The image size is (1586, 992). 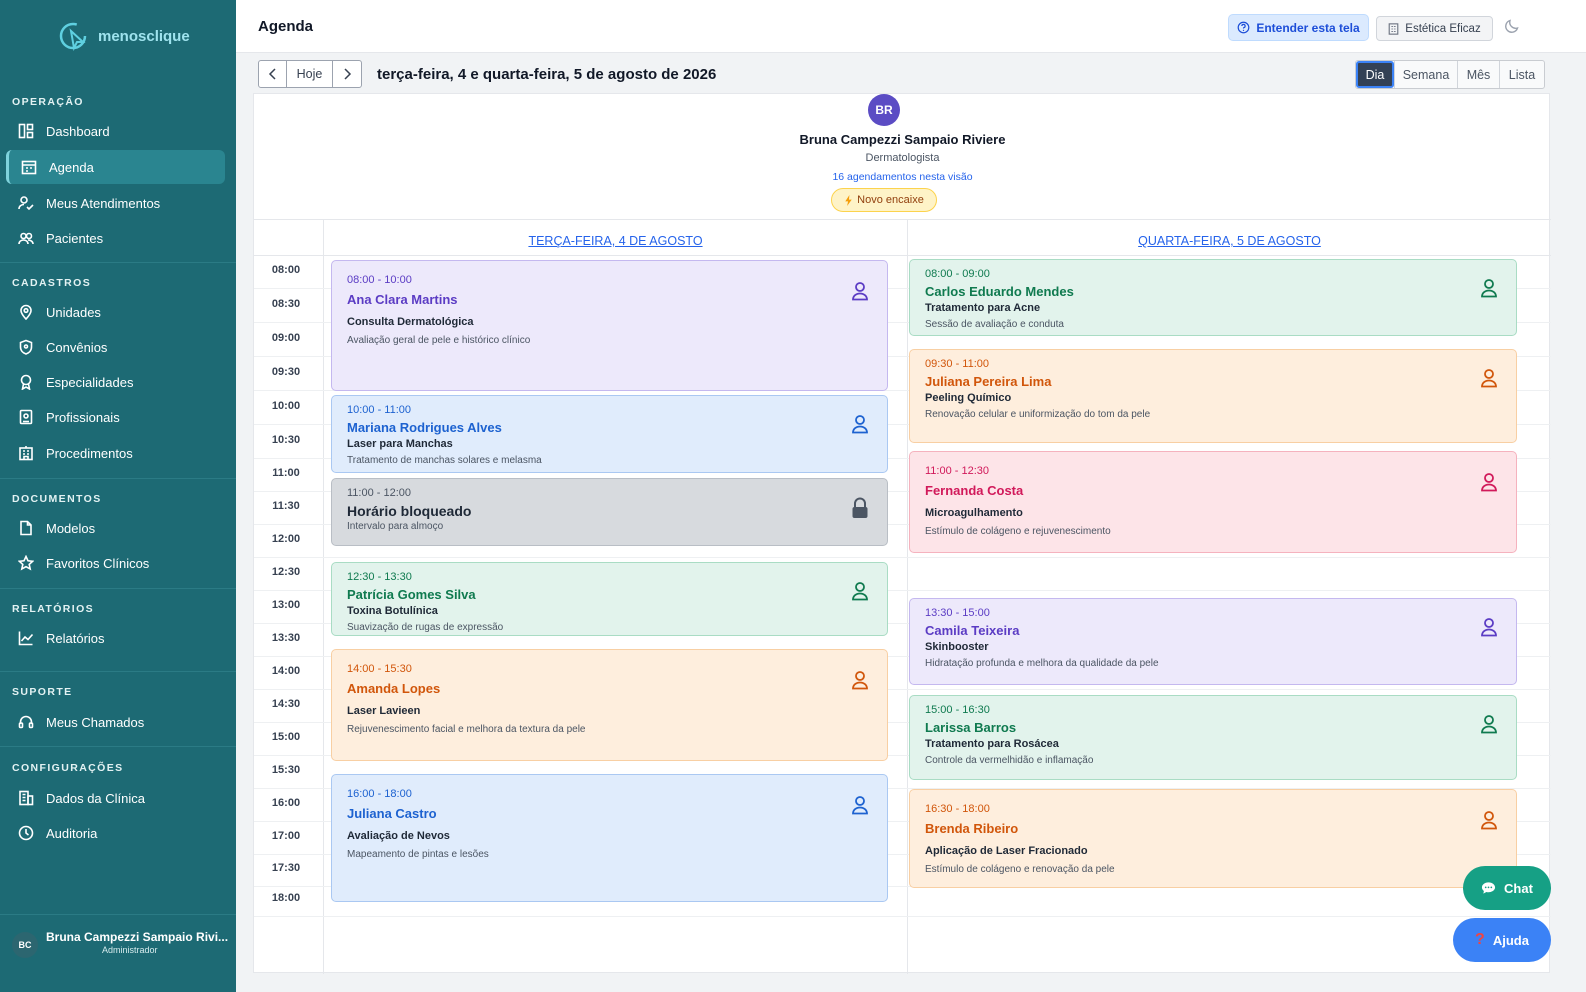 What do you see at coordinates (115, 563) in the screenshot?
I see `sidebar-item-favoritos-clinicos: Favoritos Clínicos` at bounding box center [115, 563].